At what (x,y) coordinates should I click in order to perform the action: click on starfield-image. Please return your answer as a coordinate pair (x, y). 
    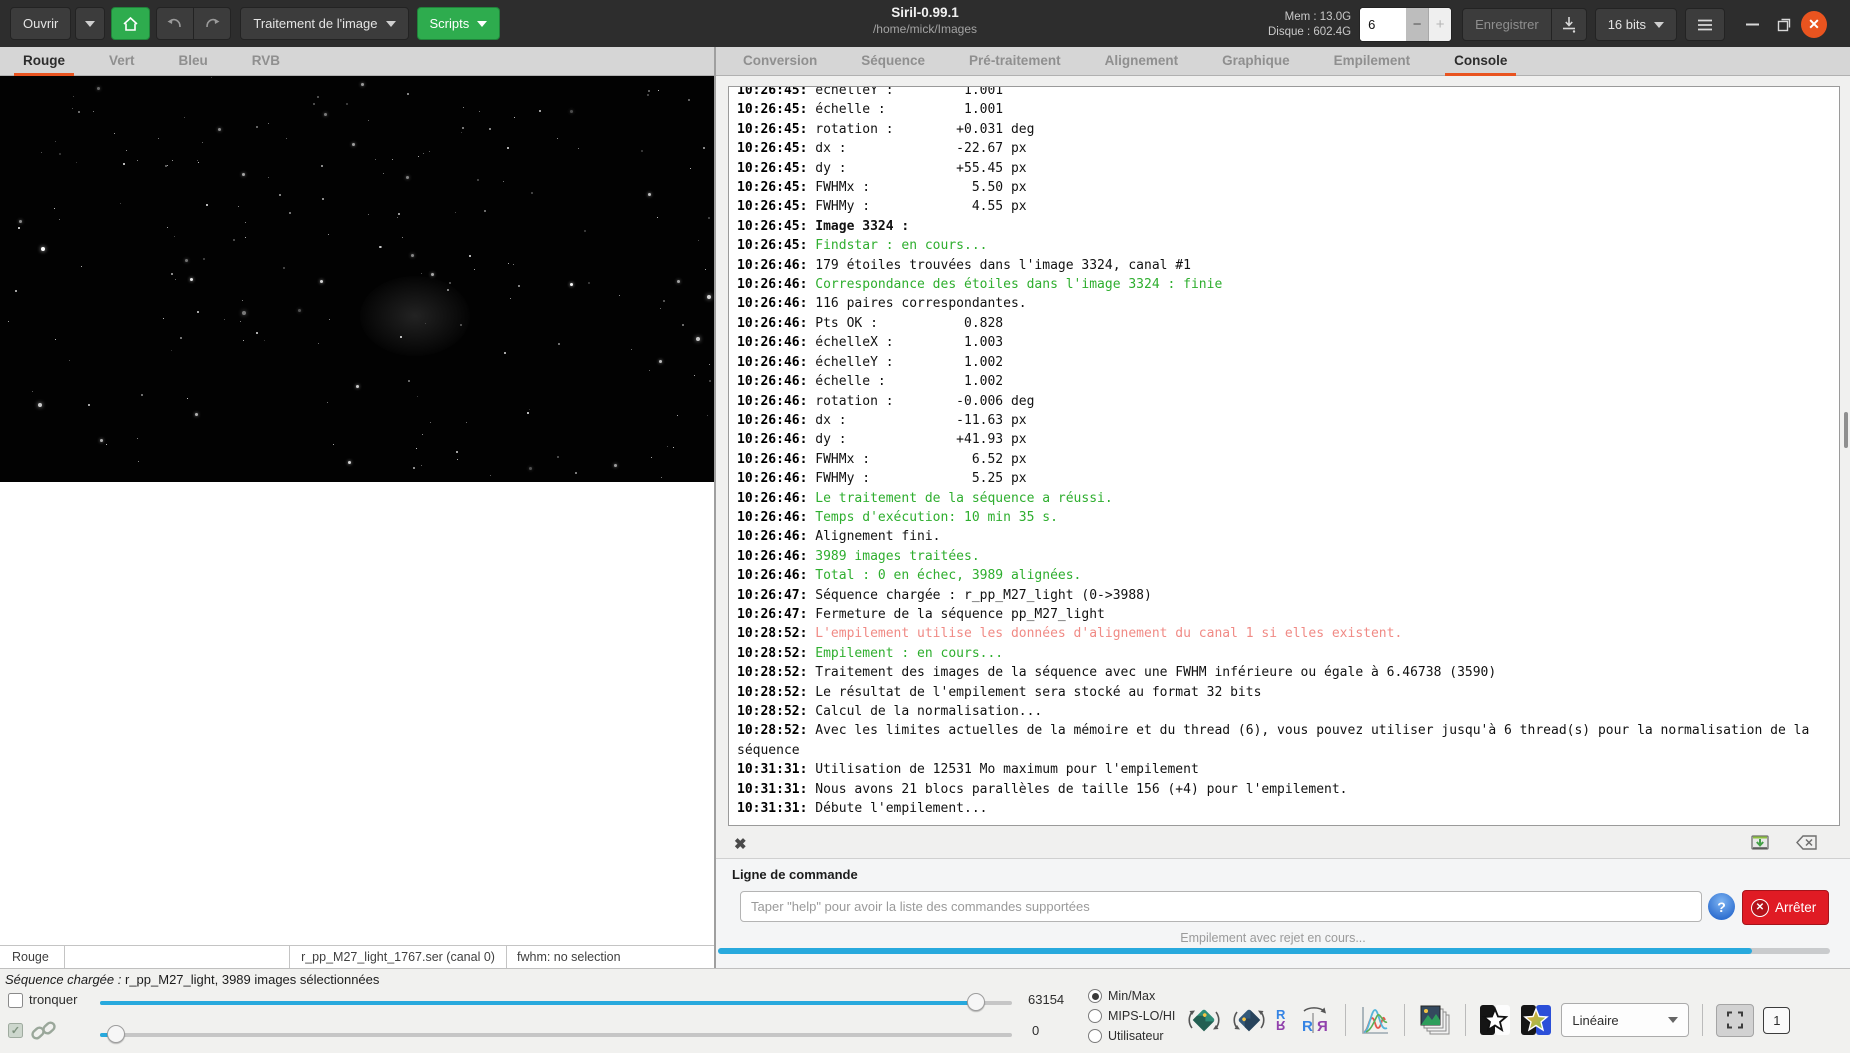
    Looking at the image, I should click on (357, 279).